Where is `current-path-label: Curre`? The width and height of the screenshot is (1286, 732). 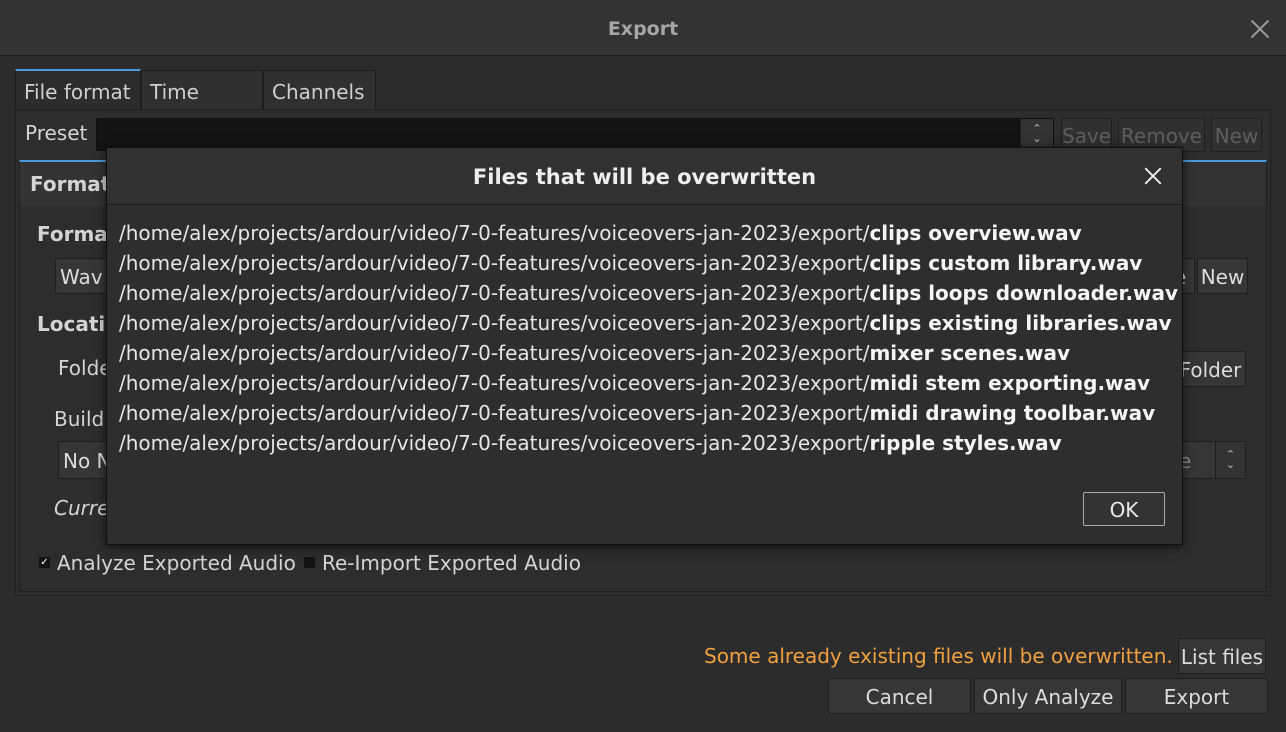
current-path-label: Curre is located at coordinates (82, 508).